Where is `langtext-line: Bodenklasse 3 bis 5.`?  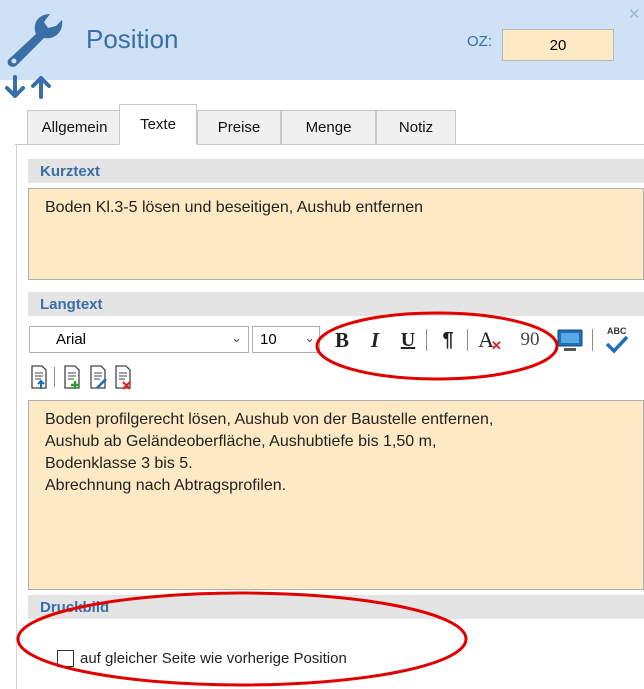 langtext-line: Bodenklasse 3 bis 5. is located at coordinates (119, 463).